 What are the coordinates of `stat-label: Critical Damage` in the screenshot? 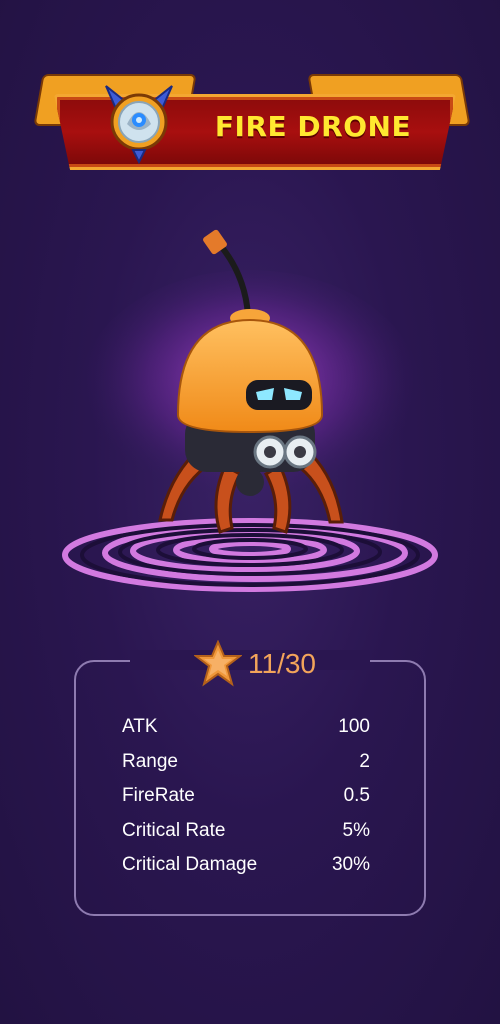 It's located at (190, 864).